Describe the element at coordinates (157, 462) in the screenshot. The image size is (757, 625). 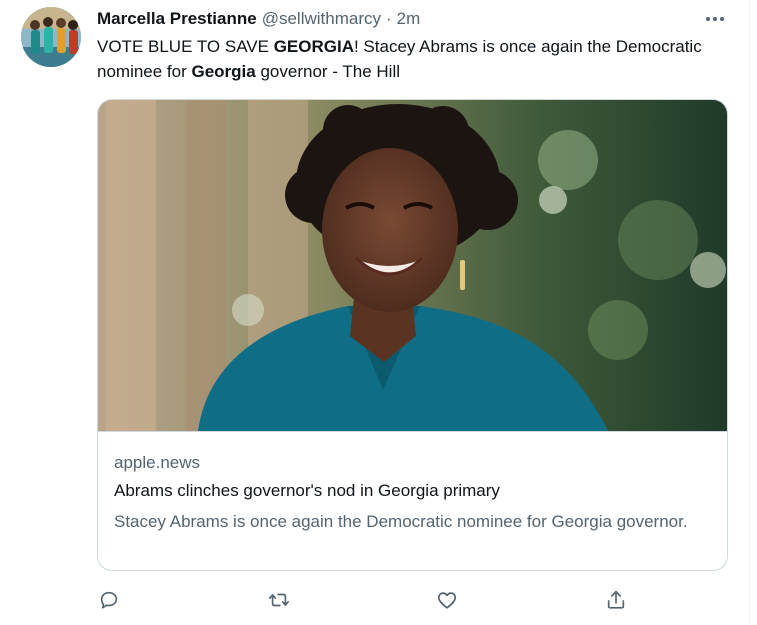
I see `card-domain: apple.news` at that location.